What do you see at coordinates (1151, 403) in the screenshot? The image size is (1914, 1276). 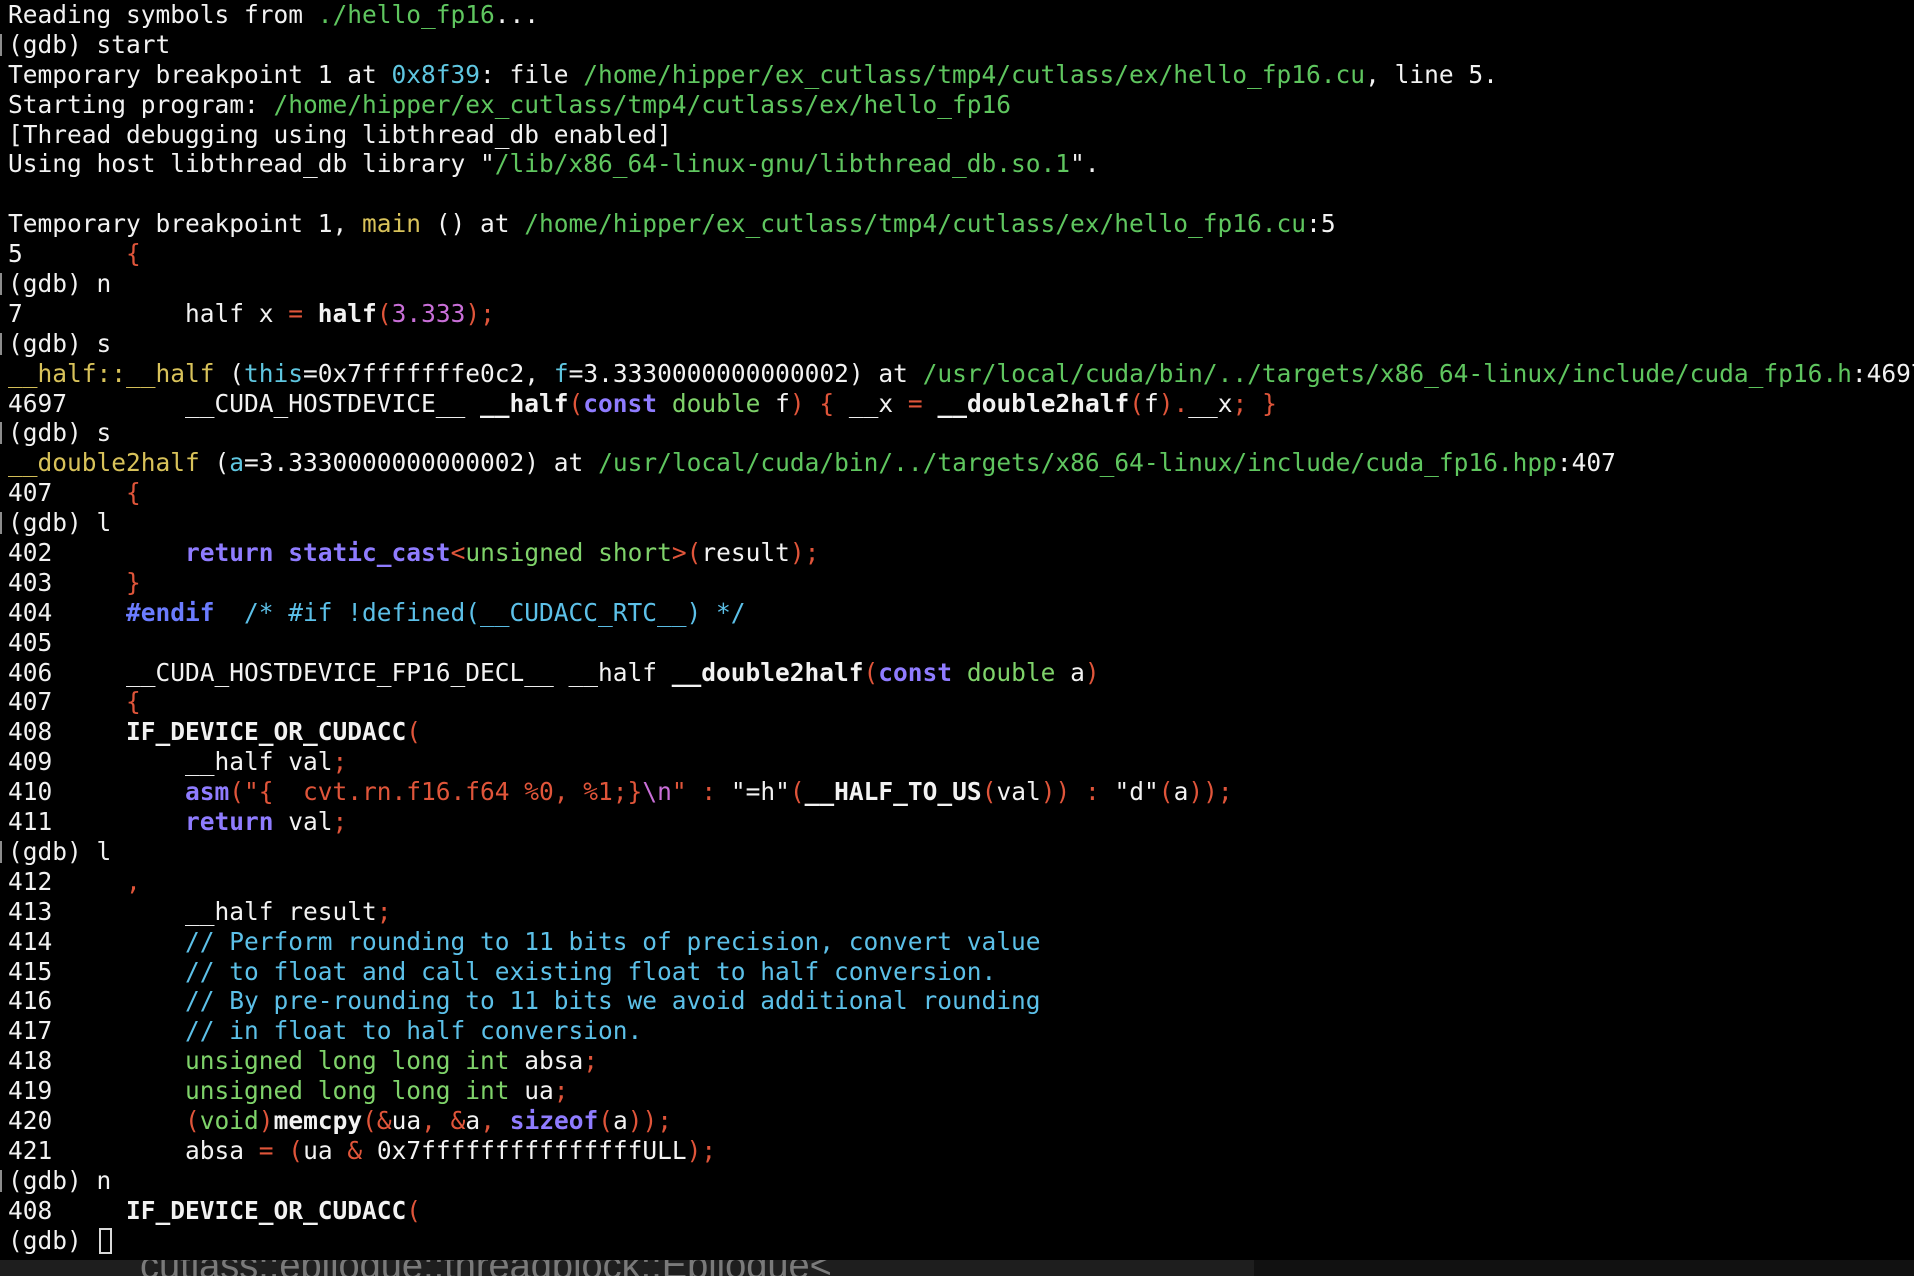 I see `text-segment: f` at bounding box center [1151, 403].